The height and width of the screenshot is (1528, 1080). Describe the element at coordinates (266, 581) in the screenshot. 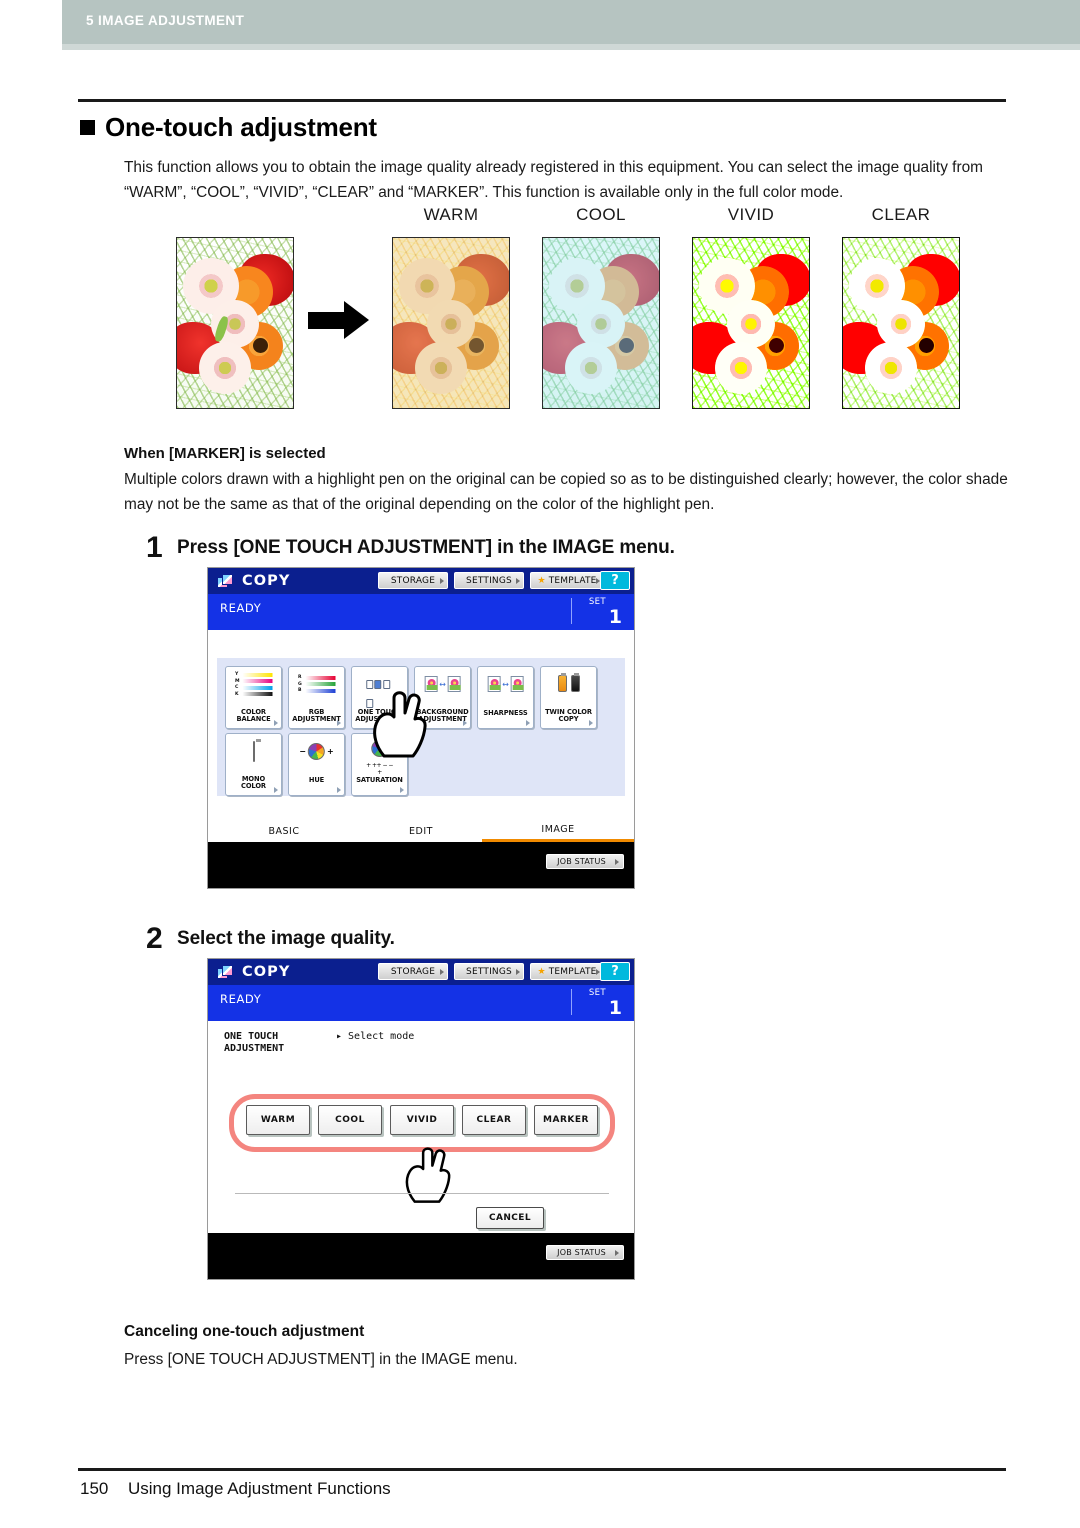

I see `panel1-app-title: COPY` at that location.